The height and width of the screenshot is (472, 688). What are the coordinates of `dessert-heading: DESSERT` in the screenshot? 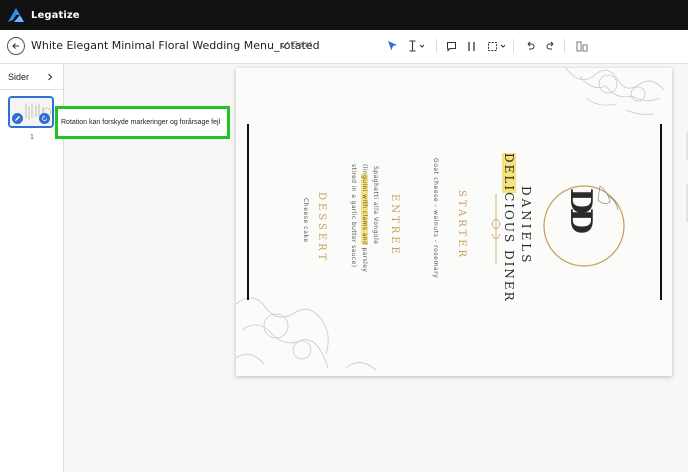 It's located at (321, 228).